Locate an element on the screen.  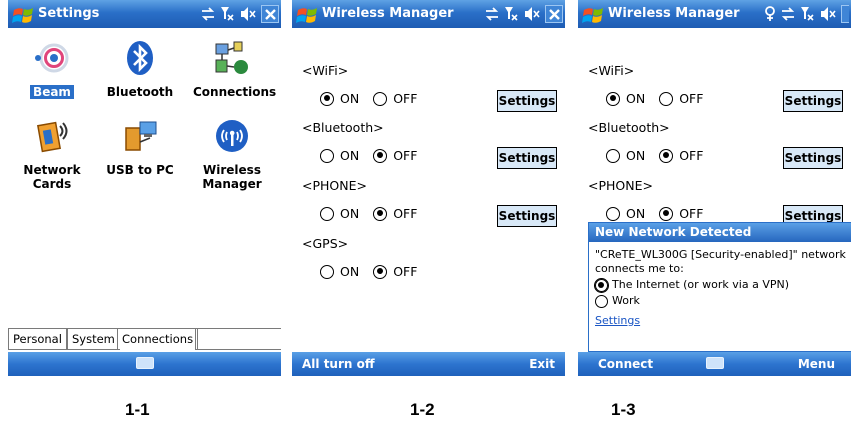
exit-softkey: Exit is located at coordinates (542, 364).